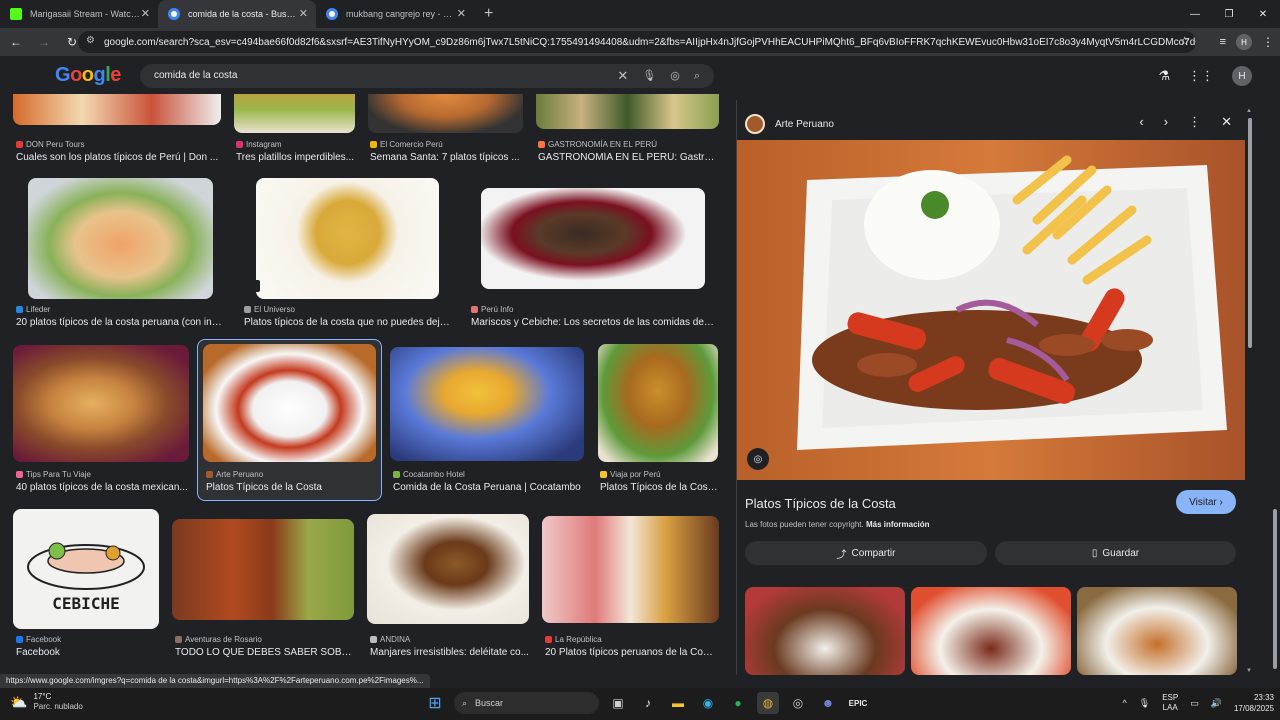  Describe the element at coordinates (50, 144) in the screenshot. I see `result-source: DON Peru Tours` at that location.